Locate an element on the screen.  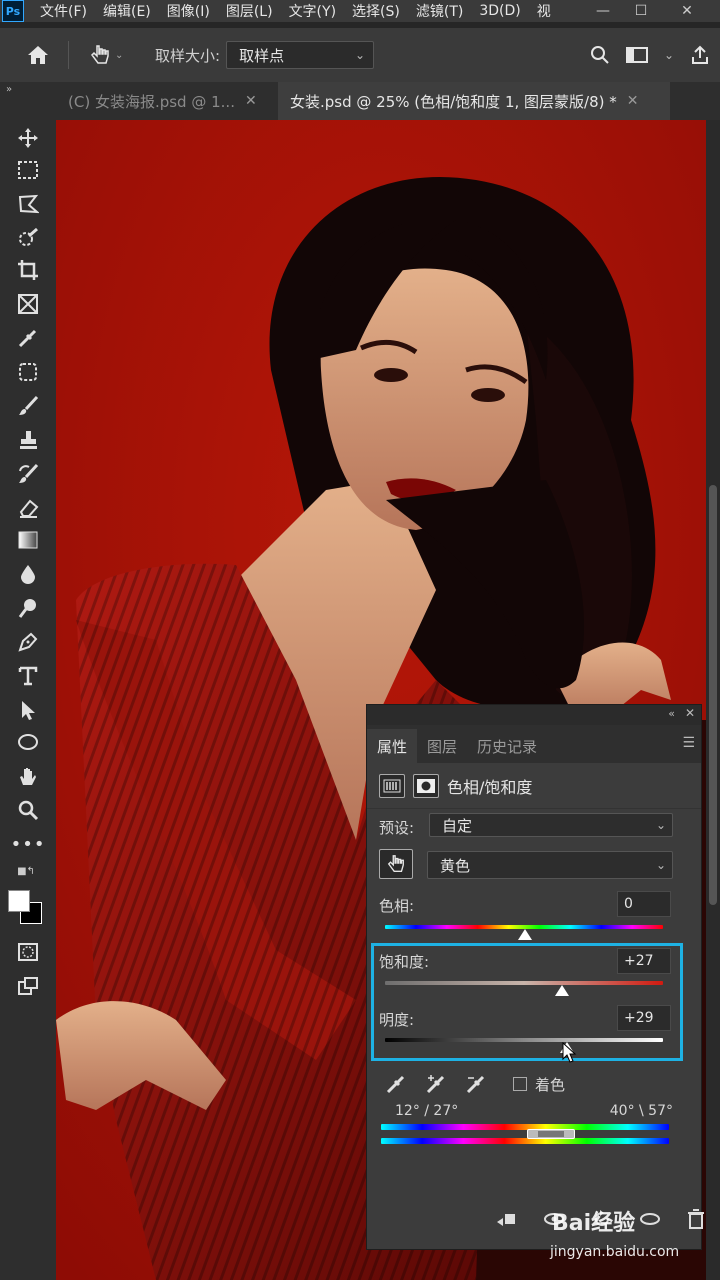
brush-tool is located at coordinates (28, 406).